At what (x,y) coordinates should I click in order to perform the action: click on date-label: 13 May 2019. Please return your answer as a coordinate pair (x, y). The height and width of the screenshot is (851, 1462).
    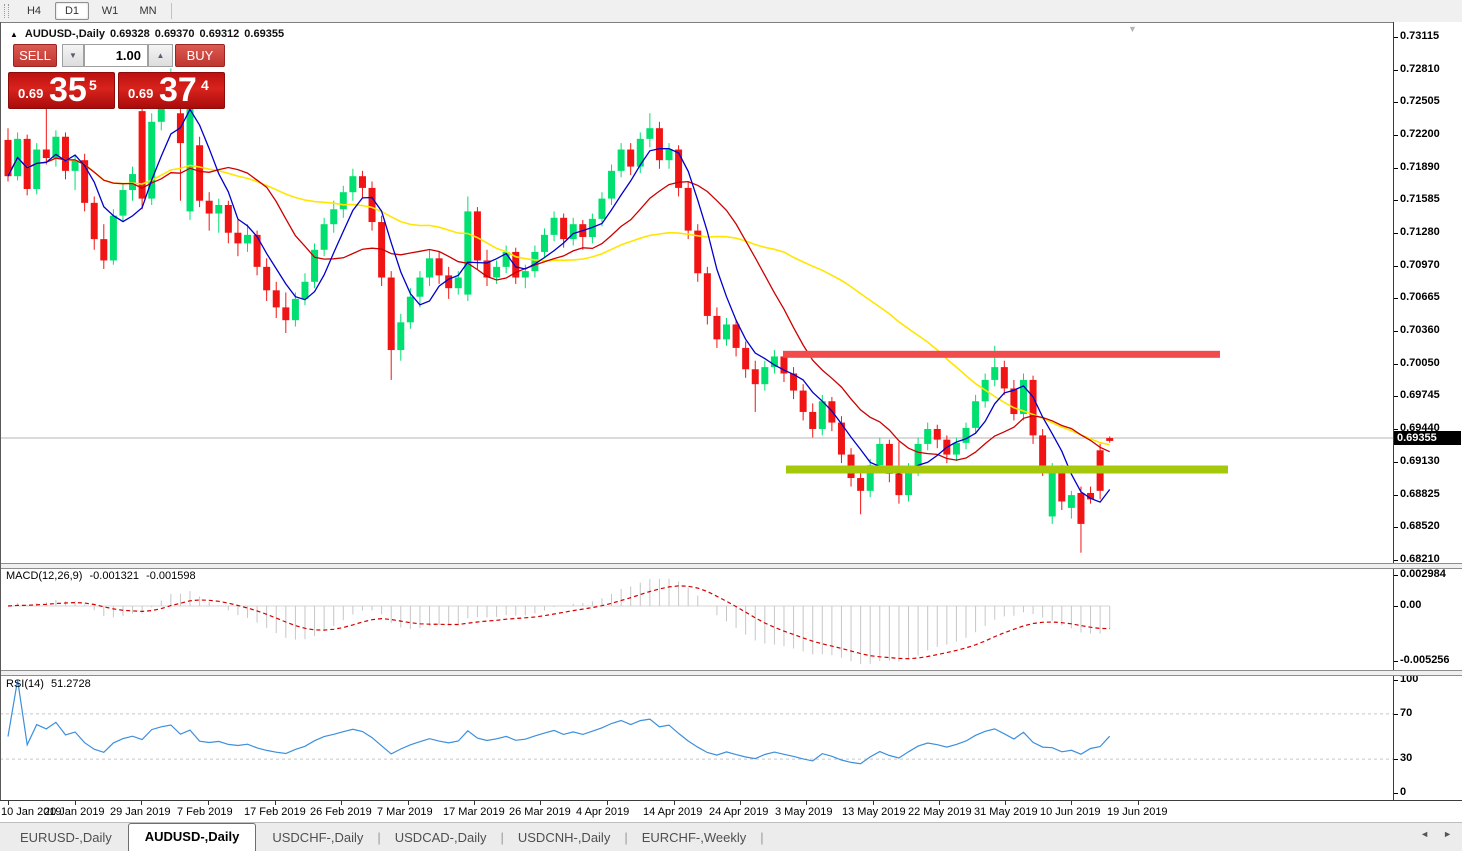
    Looking at the image, I should click on (874, 812).